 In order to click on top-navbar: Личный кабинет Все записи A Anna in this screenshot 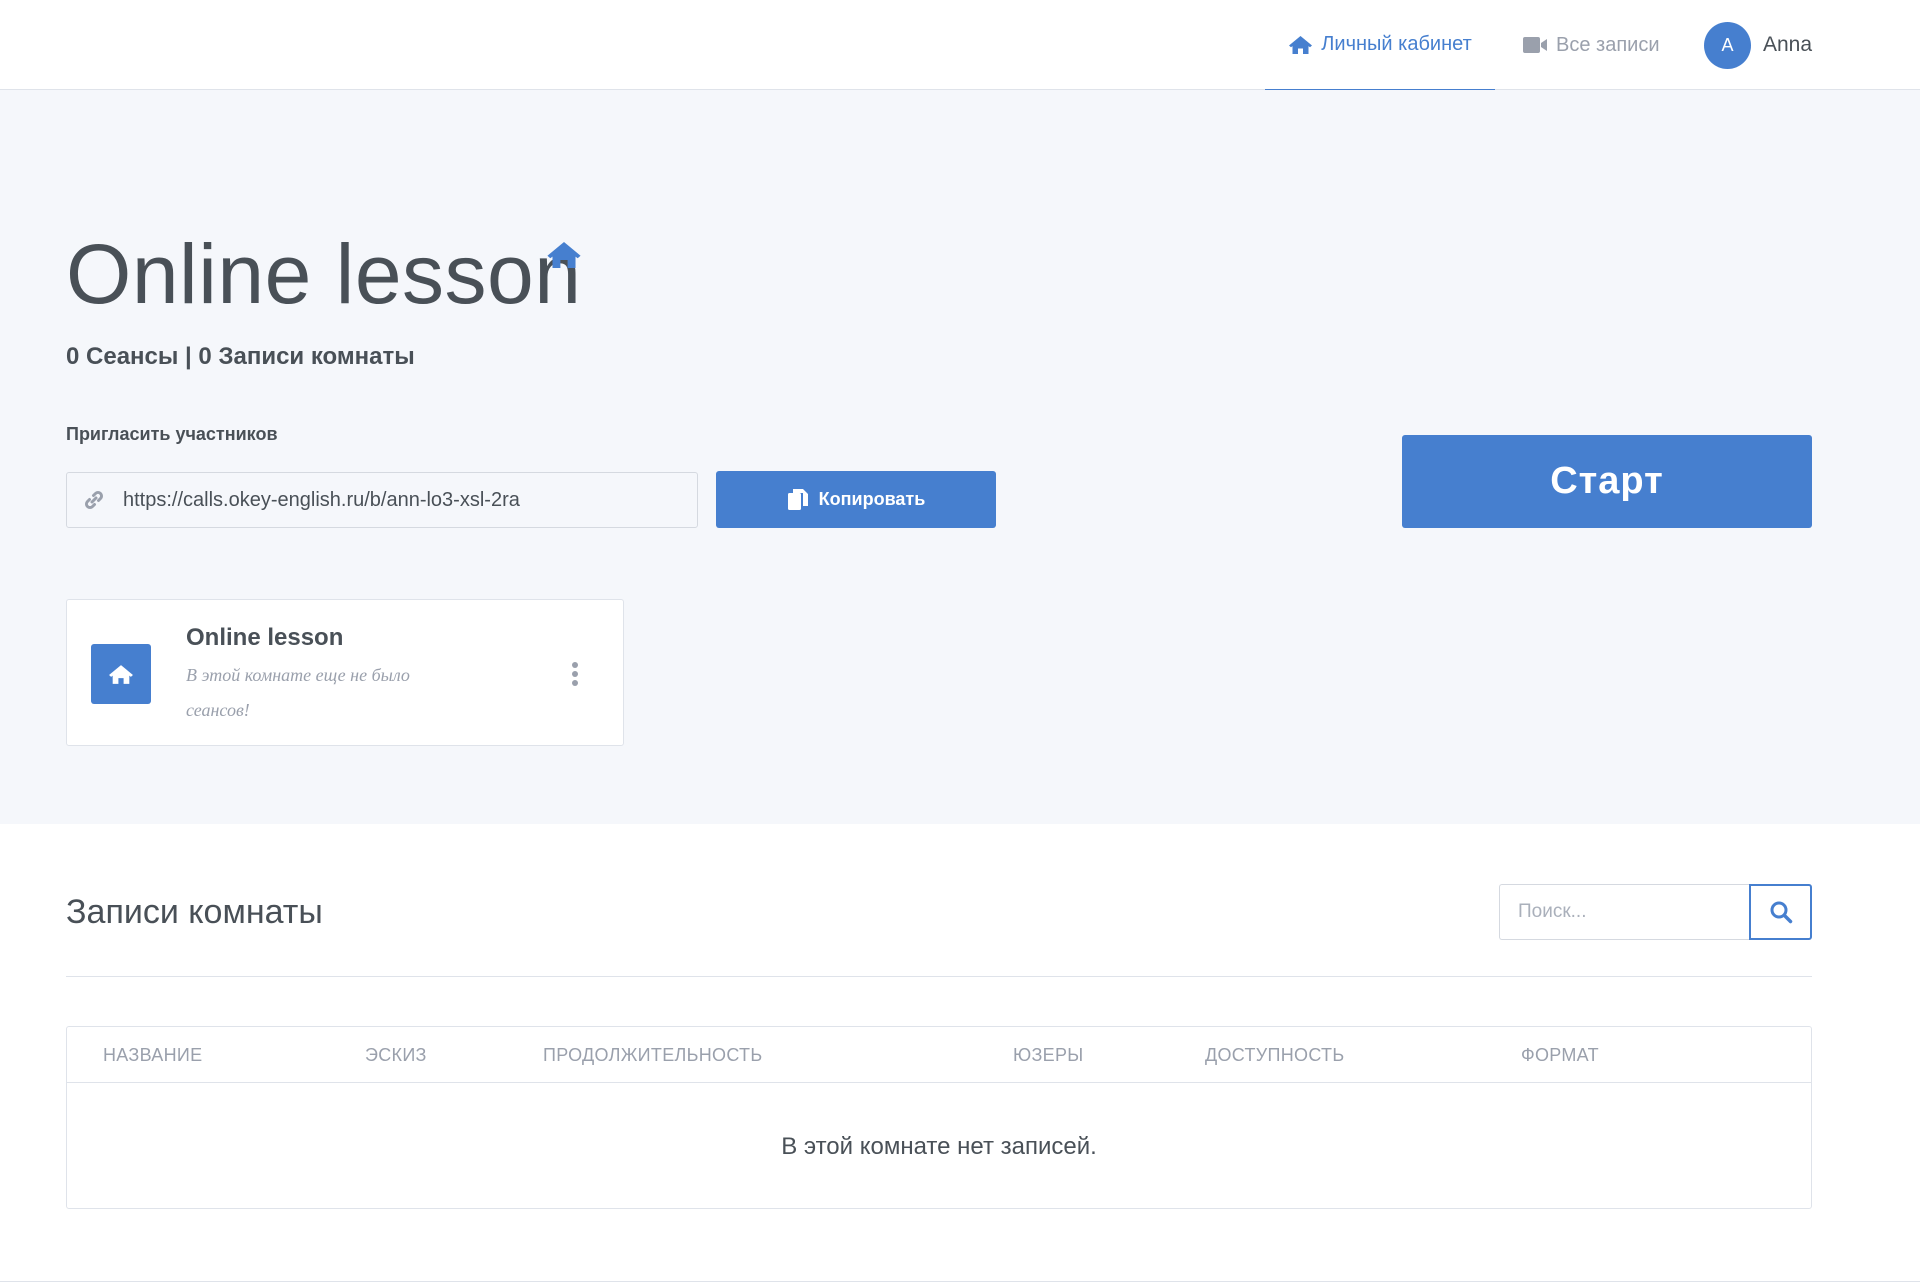, I will do `click(960, 45)`.